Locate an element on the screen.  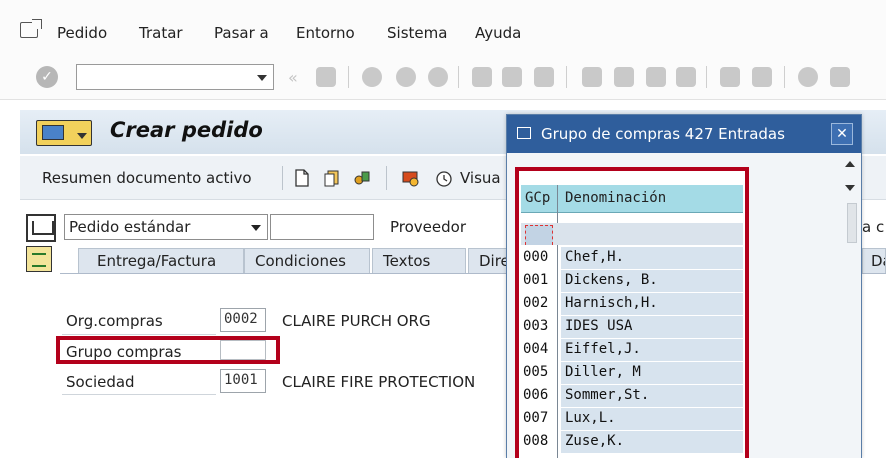
screen-menu-icon is located at coordinates (64, 133).